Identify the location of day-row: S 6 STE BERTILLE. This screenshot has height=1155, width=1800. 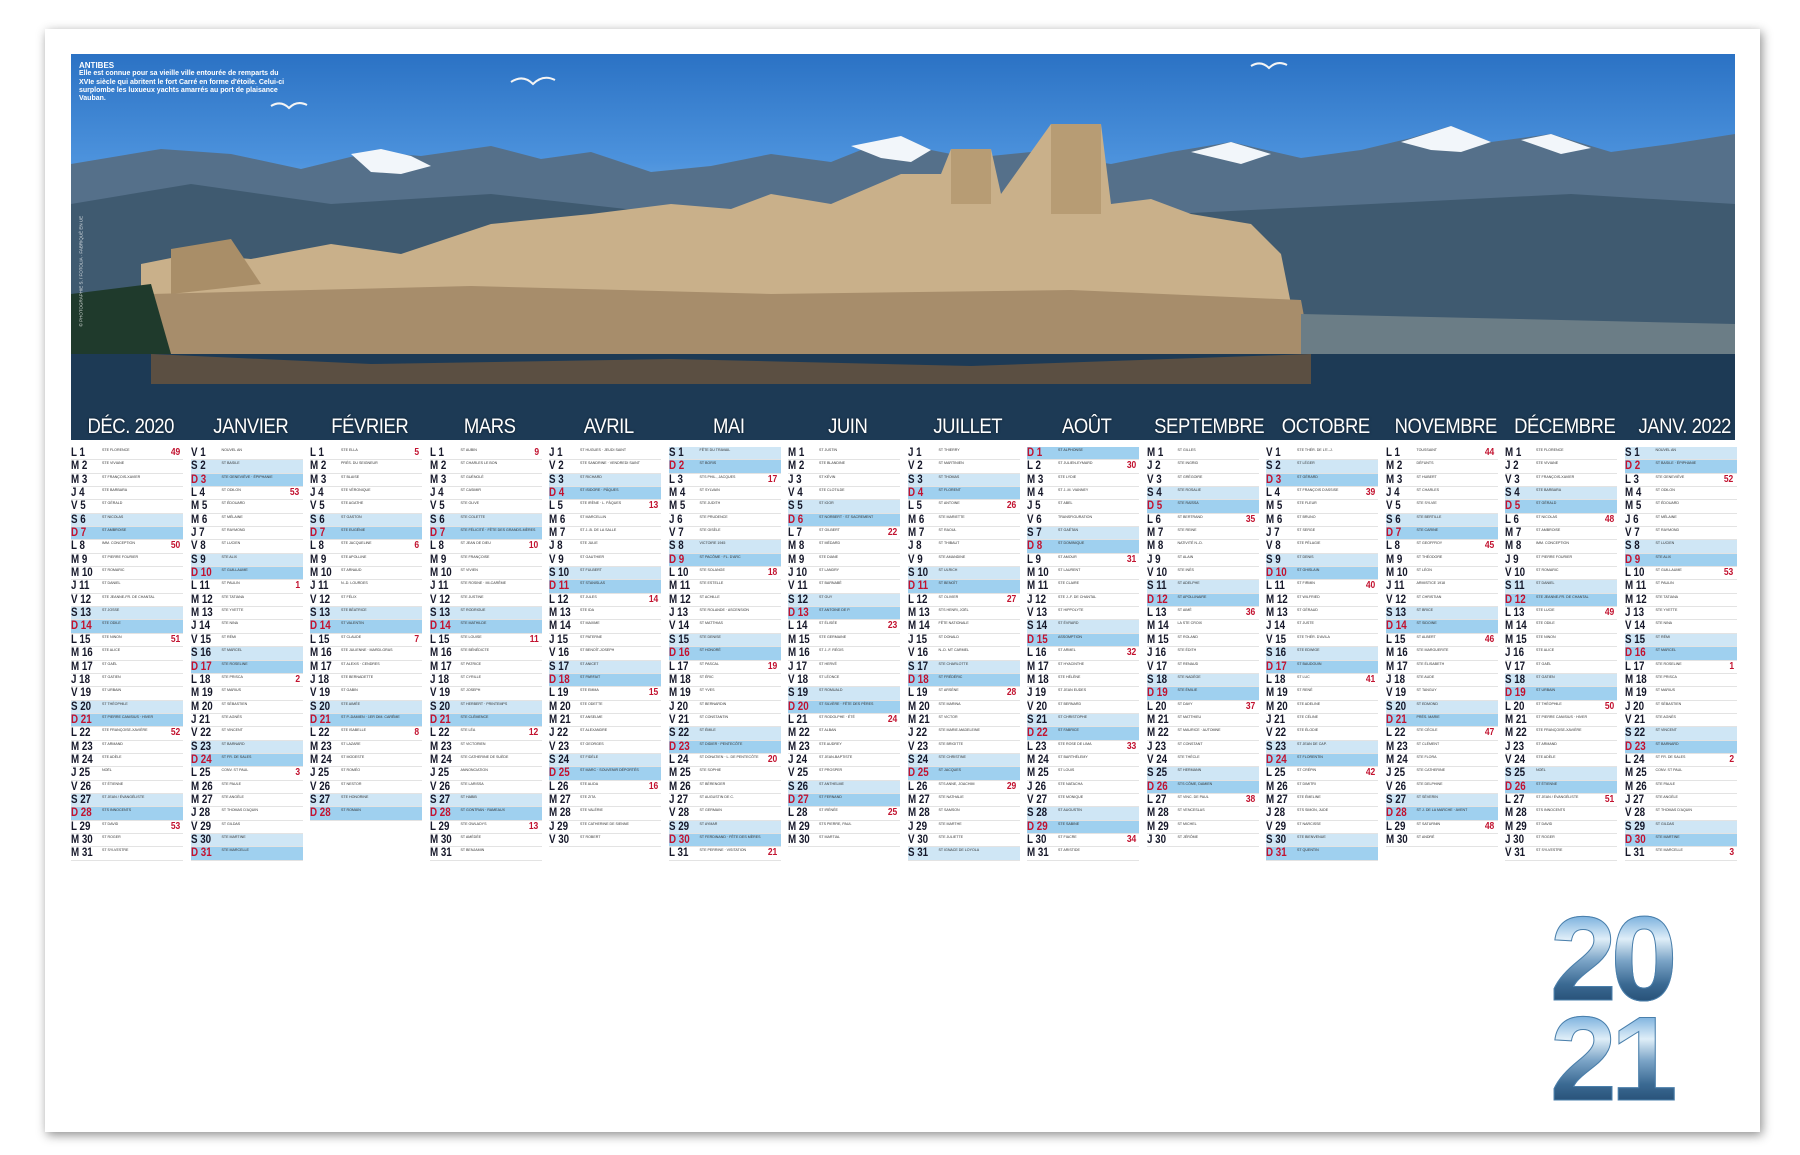
(1441, 520).